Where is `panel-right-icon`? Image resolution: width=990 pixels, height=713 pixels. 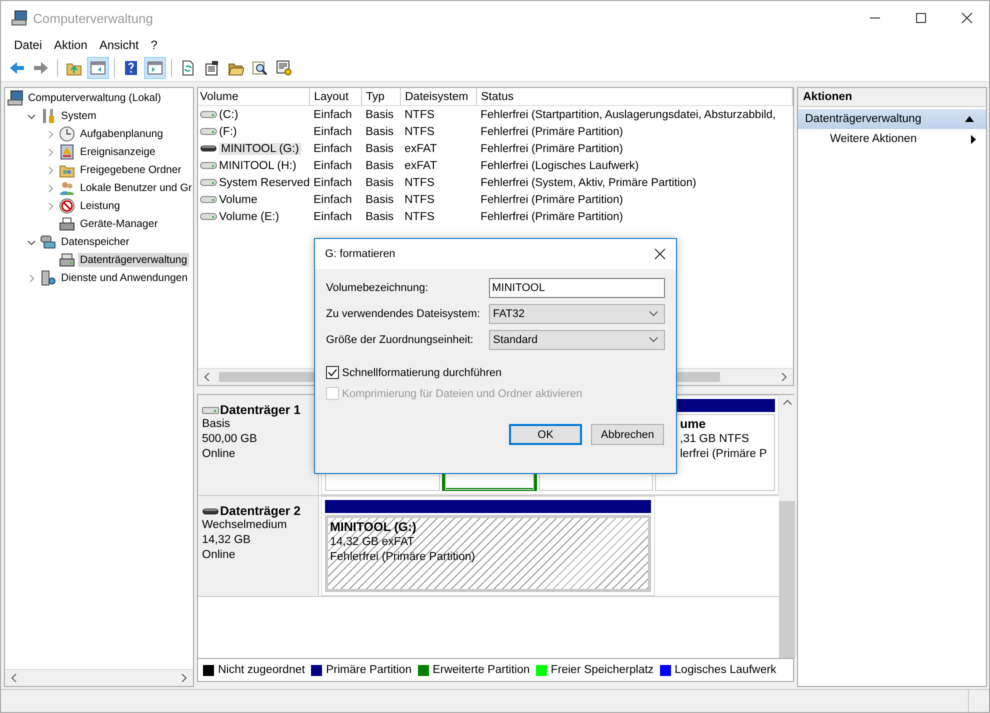
panel-right-icon is located at coordinates (155, 68).